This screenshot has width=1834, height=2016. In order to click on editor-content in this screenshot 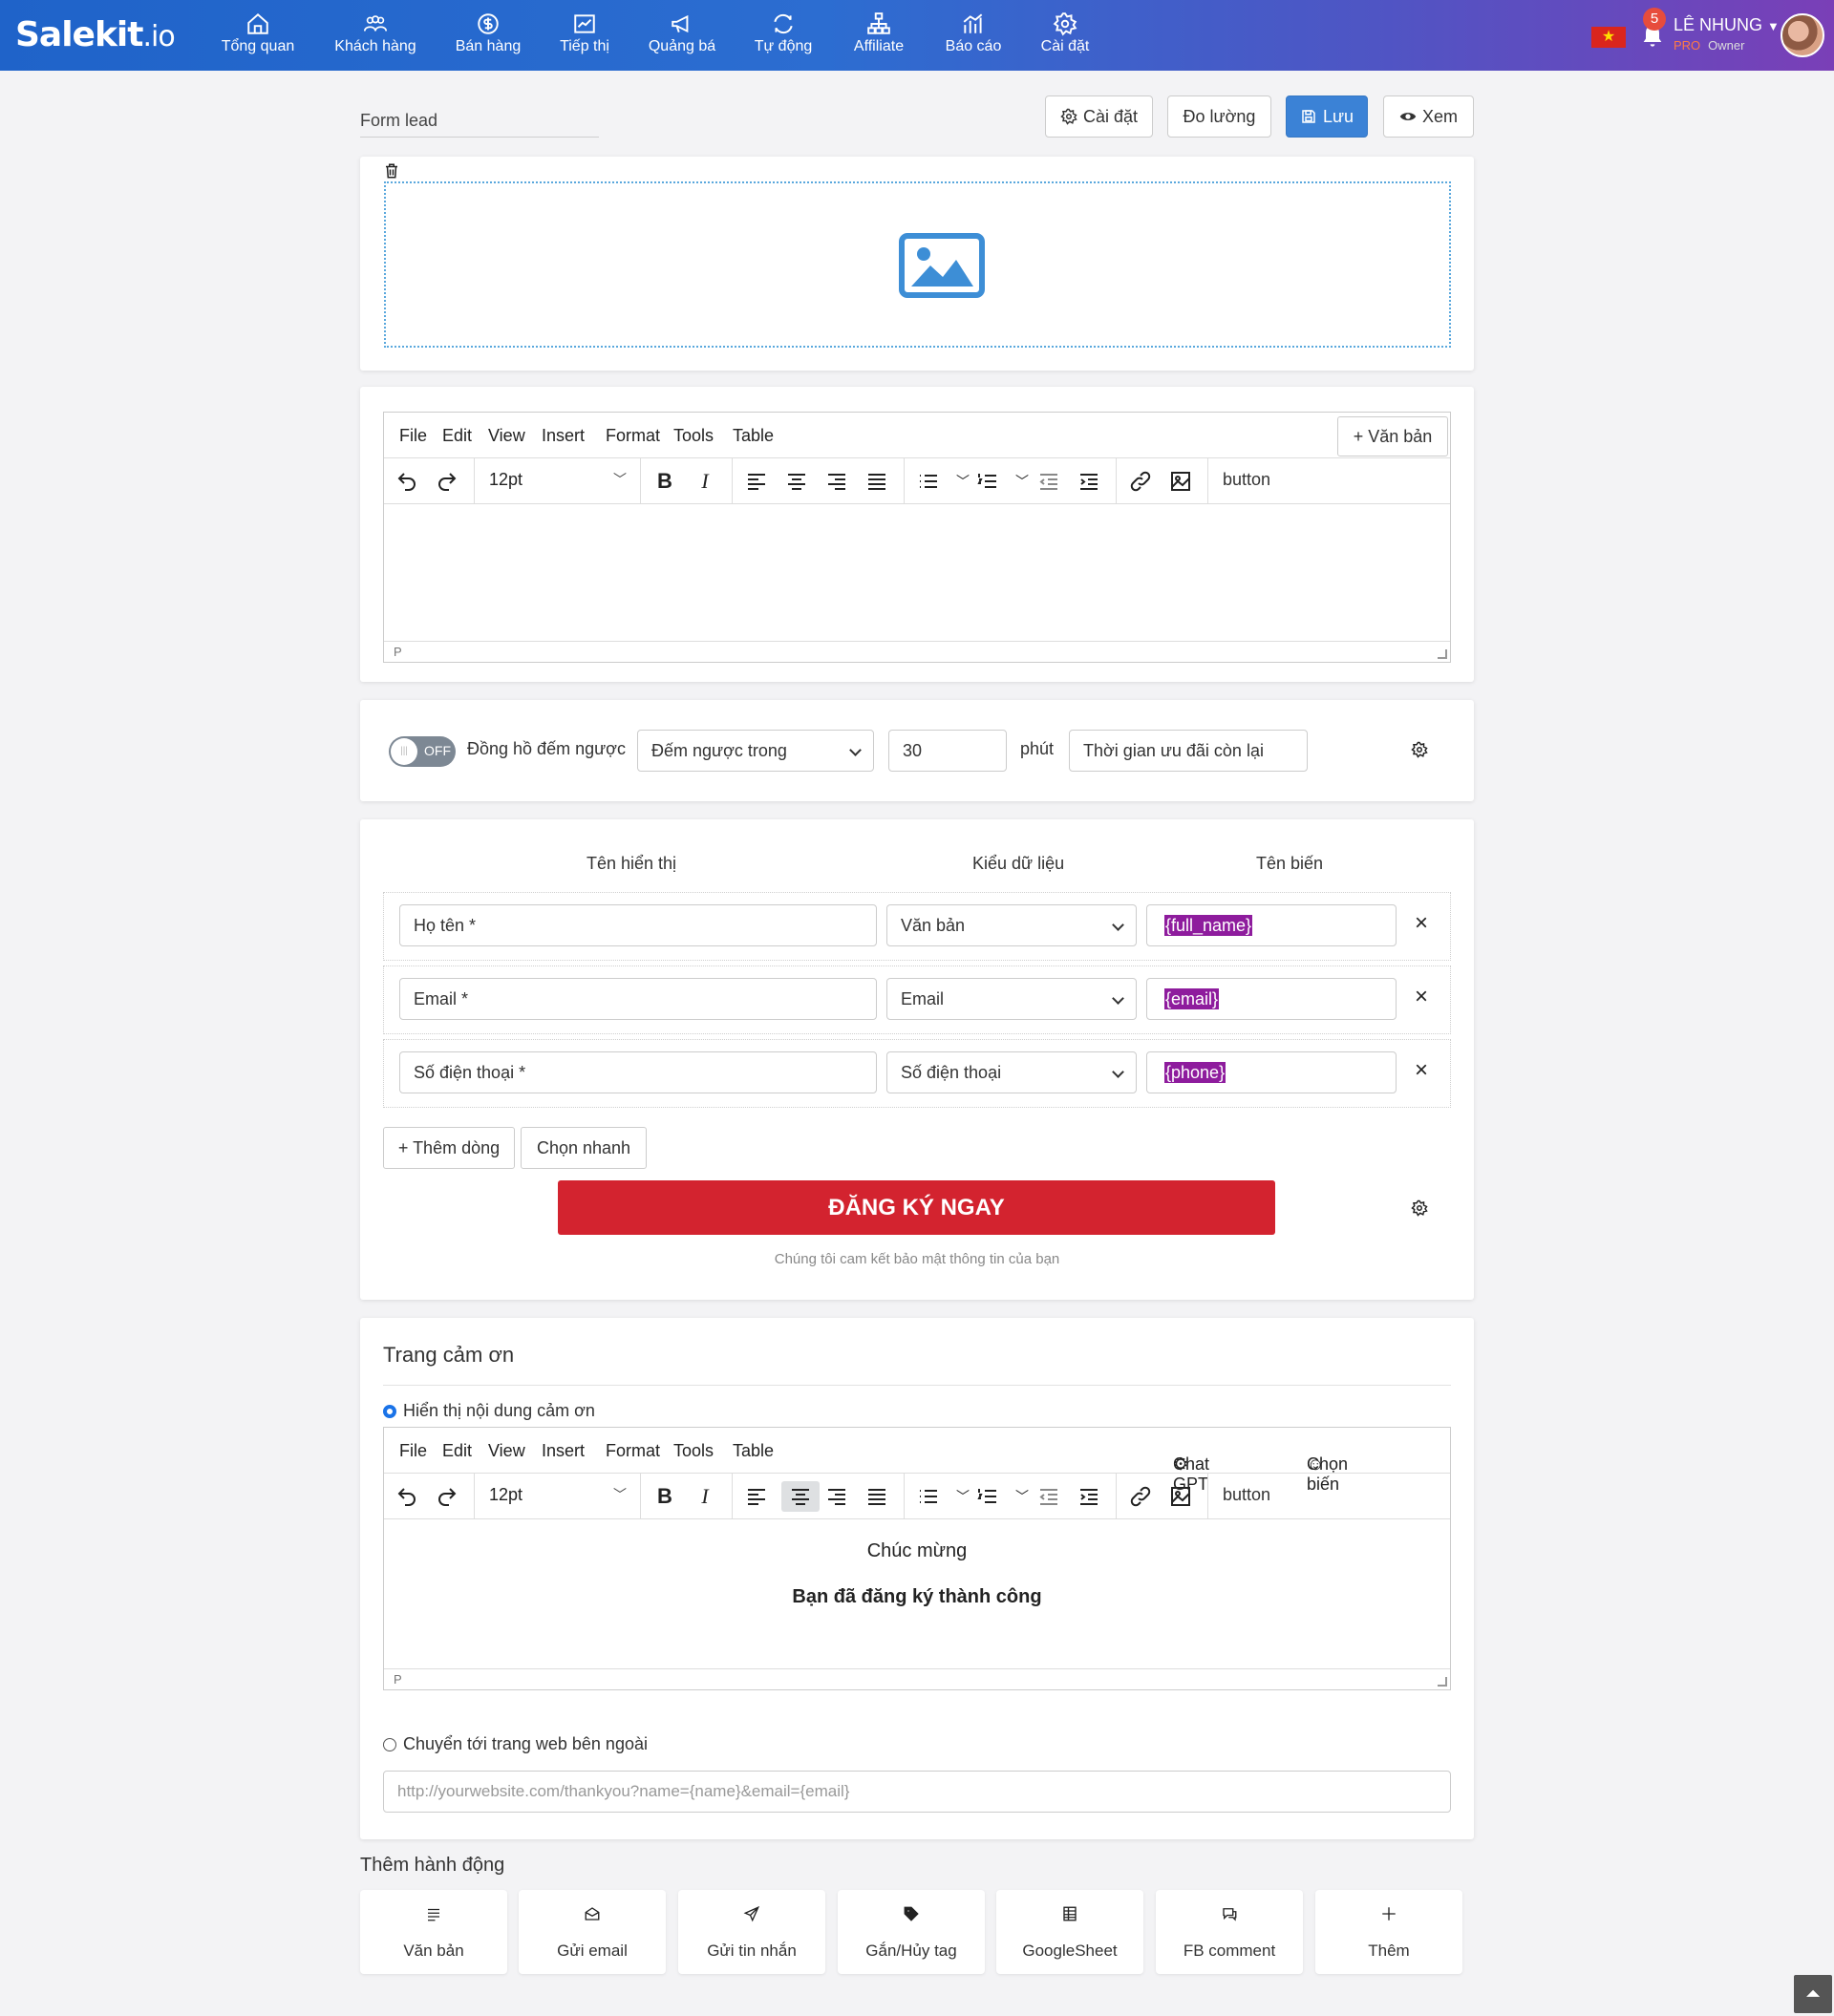, I will do `click(917, 572)`.